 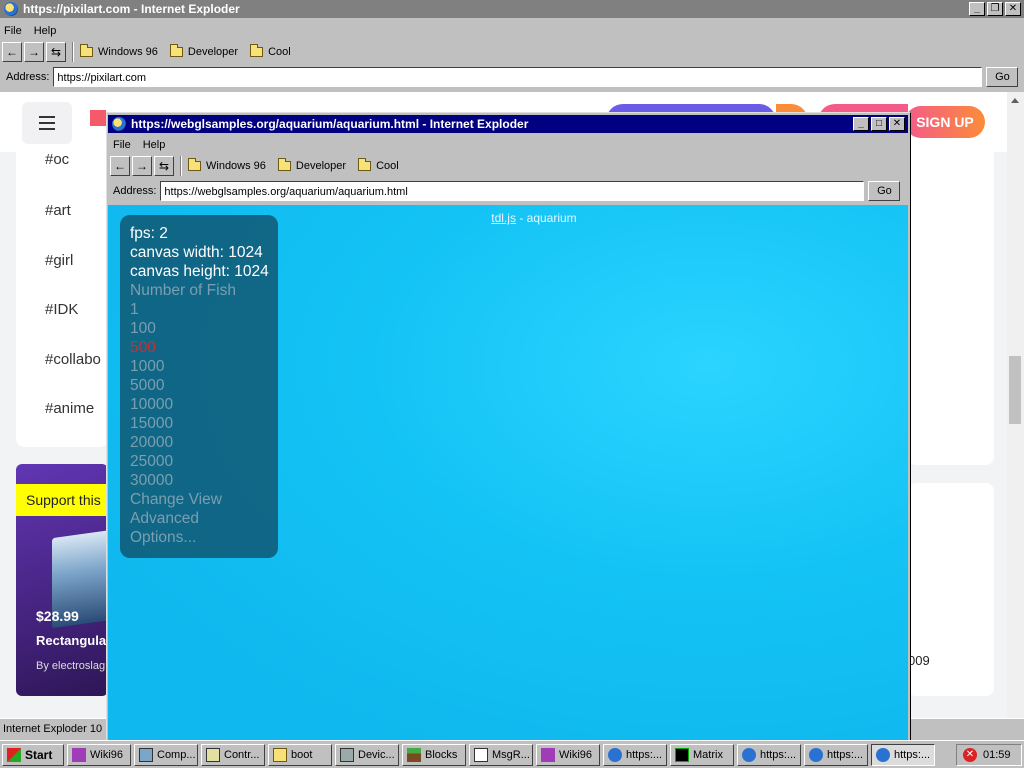 I want to click on hamburger-menu-button, so click(x=47, y=123).